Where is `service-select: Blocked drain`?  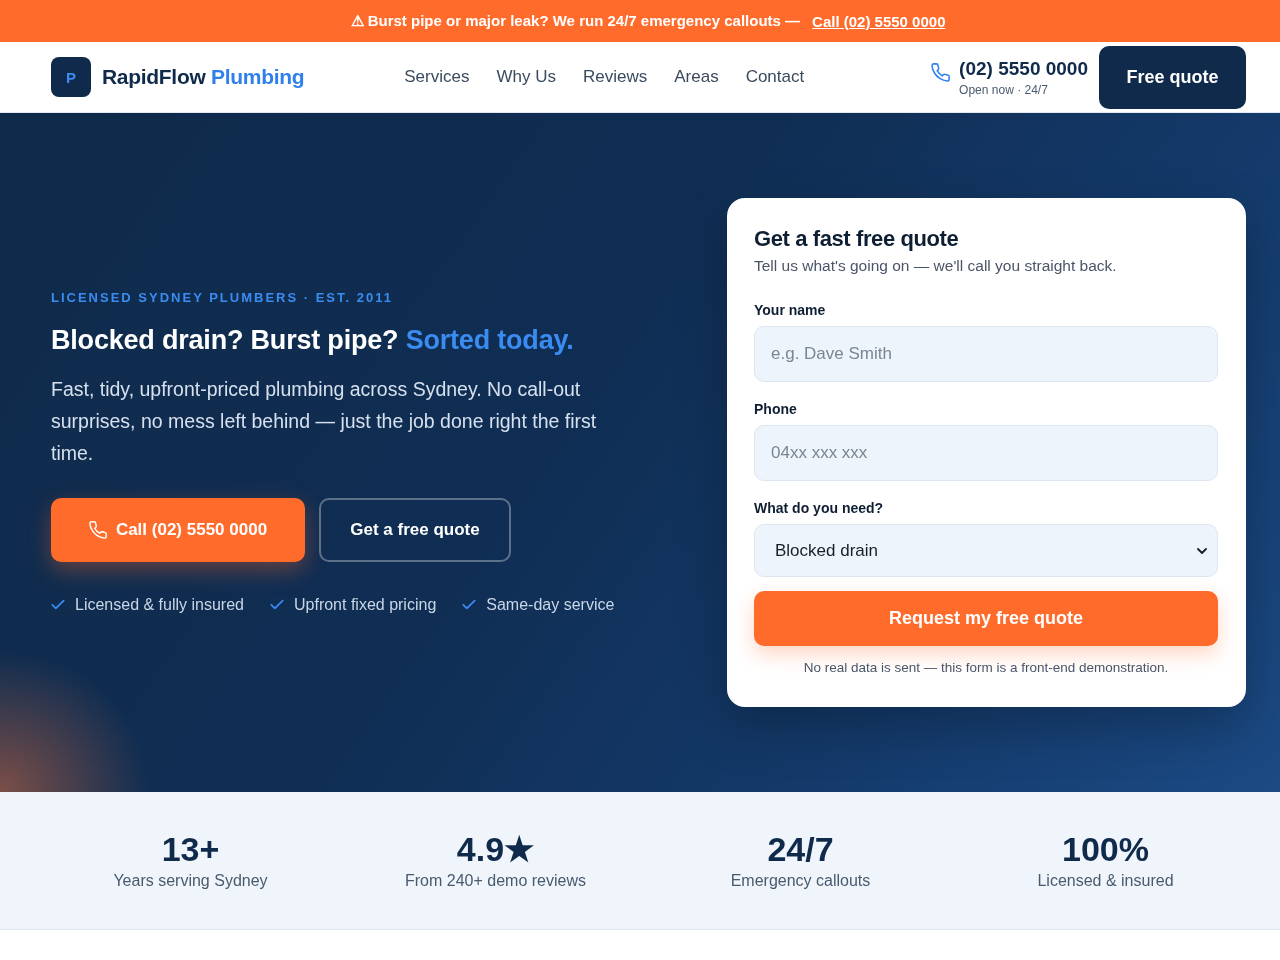
service-select: Blocked drain is located at coordinates (986, 550).